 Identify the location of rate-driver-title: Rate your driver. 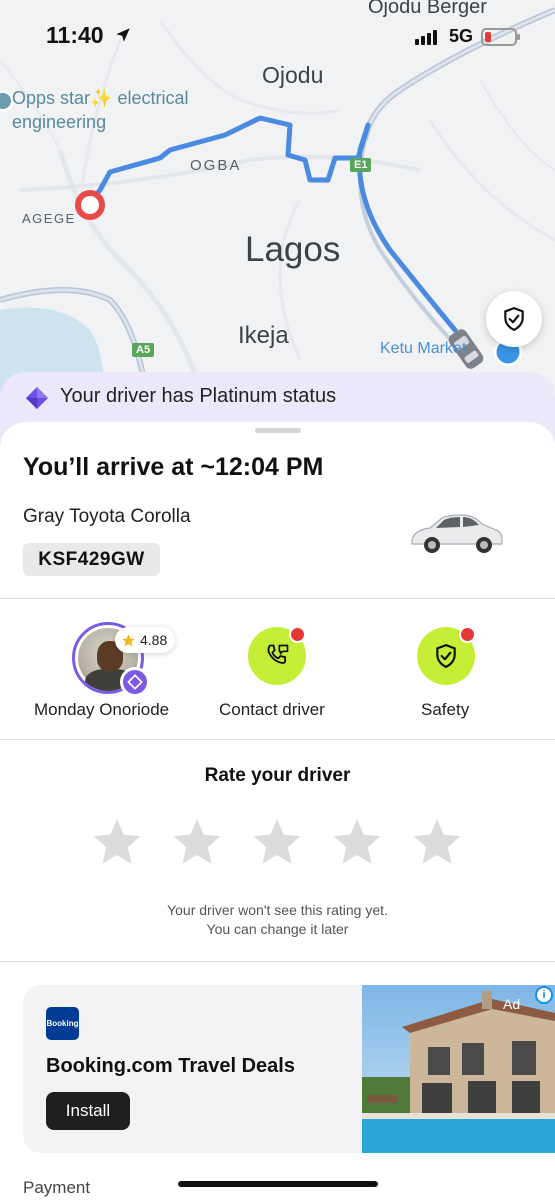
(277, 775).